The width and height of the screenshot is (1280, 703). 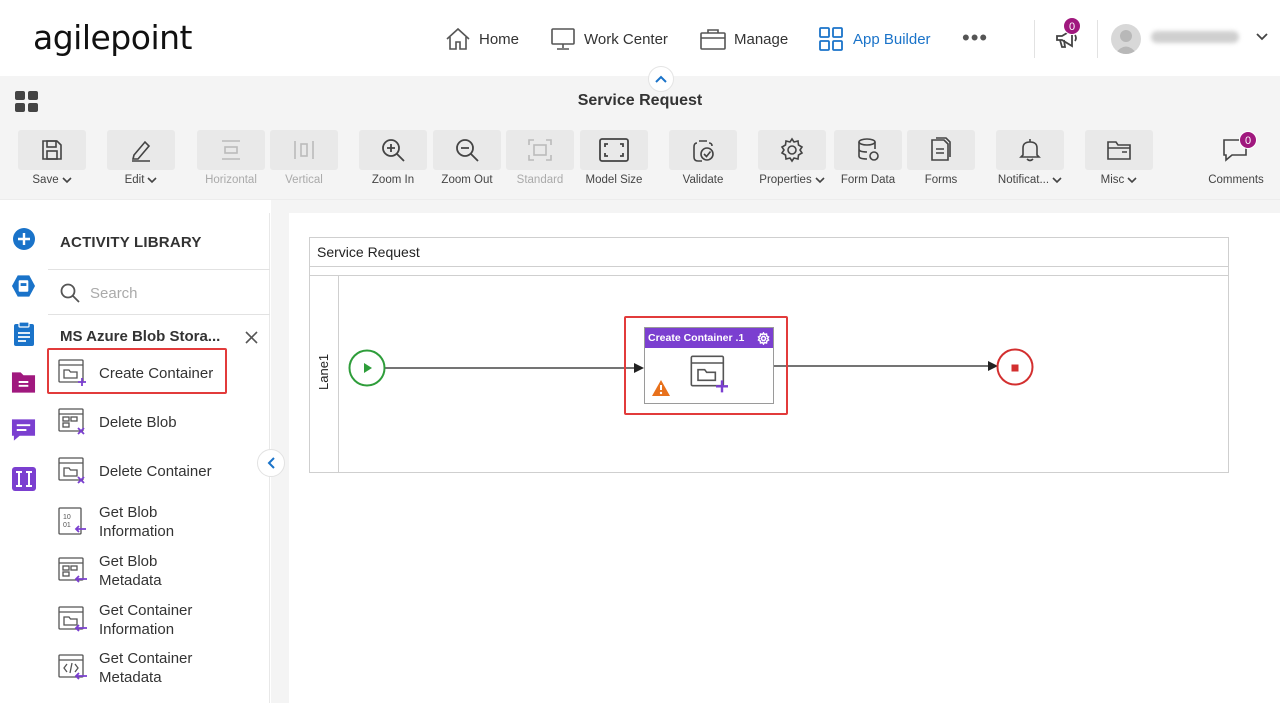 I want to click on start-event, so click(x=367, y=368).